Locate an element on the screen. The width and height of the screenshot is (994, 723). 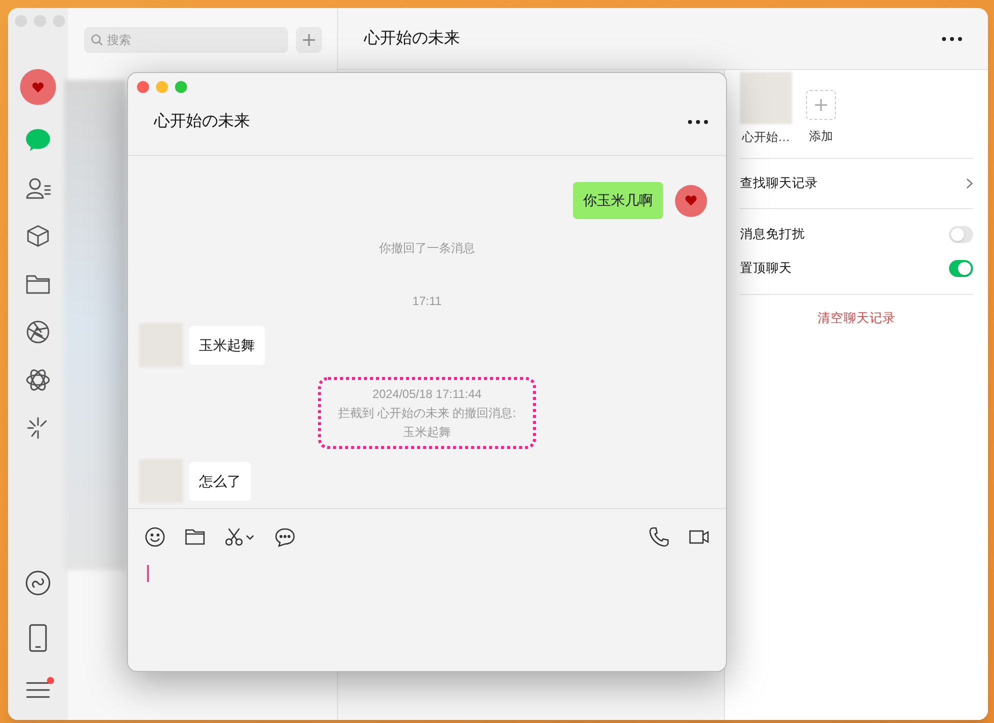
video-camera-icon is located at coordinates (699, 537).